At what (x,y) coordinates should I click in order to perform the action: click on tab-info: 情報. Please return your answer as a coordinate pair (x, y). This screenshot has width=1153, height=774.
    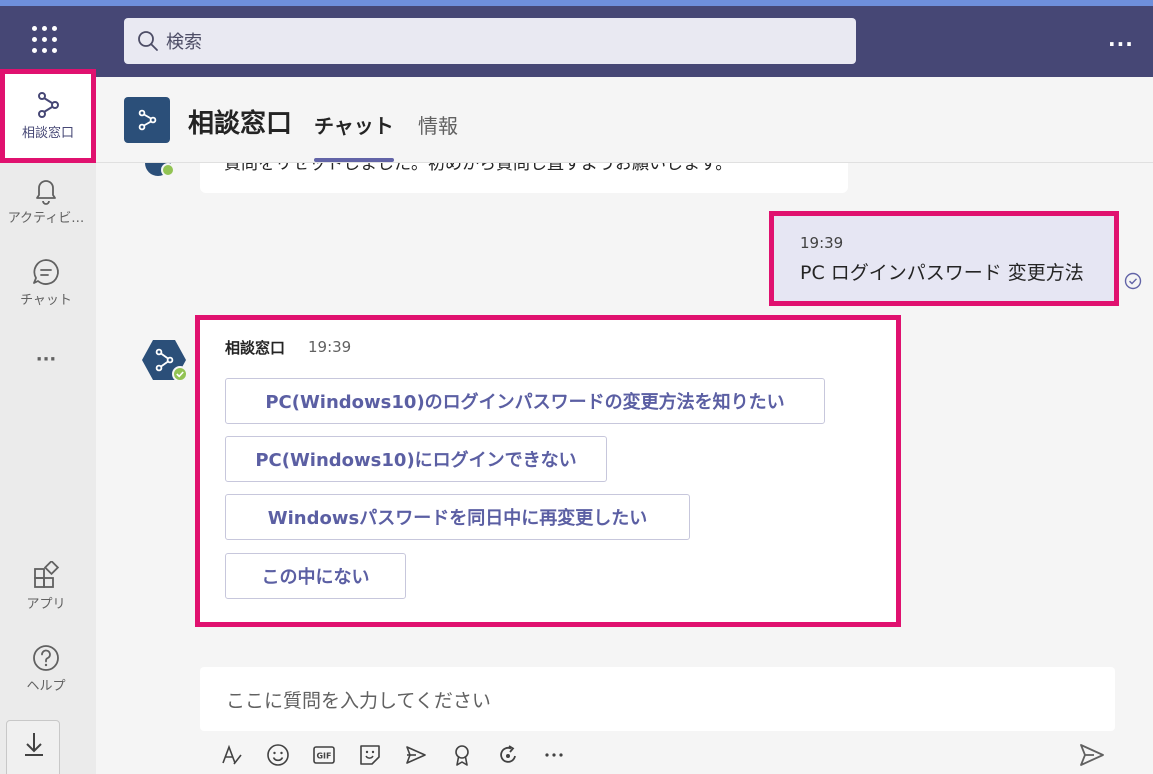
    Looking at the image, I should click on (438, 124).